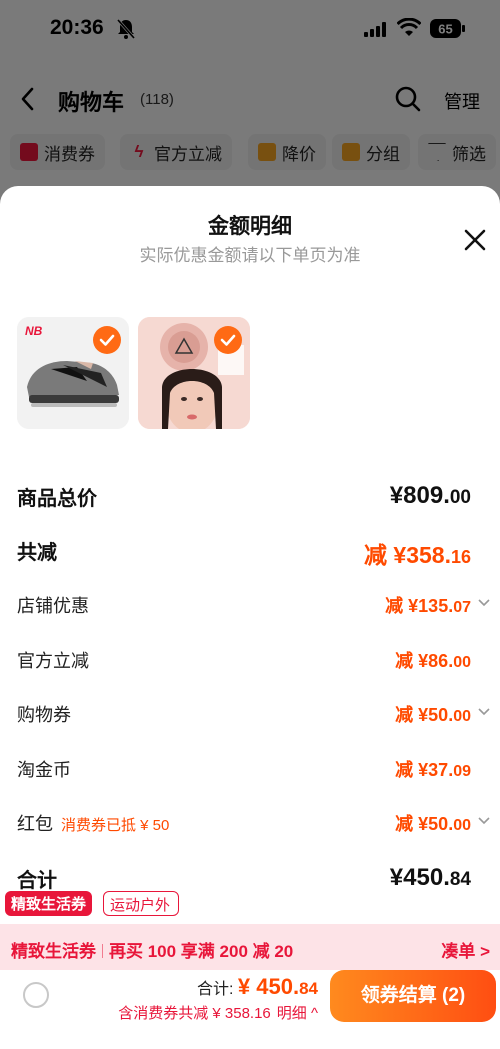 The height and width of the screenshot is (1049, 500). What do you see at coordinates (252, 662) in the screenshot?
I see `row-official-reduce: 官方立减 减 ¥86.00` at bounding box center [252, 662].